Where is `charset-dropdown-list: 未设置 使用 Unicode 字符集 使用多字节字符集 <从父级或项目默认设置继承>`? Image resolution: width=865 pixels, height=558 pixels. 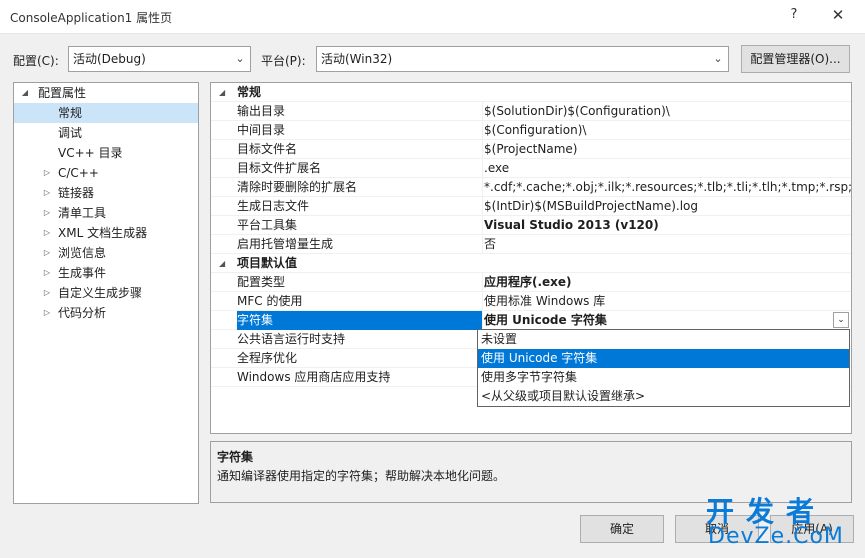
charset-dropdown-list: 未设置 使用 Unicode 字符集 使用多字节字符集 <从父级或项目默认设置继承> is located at coordinates (663, 368).